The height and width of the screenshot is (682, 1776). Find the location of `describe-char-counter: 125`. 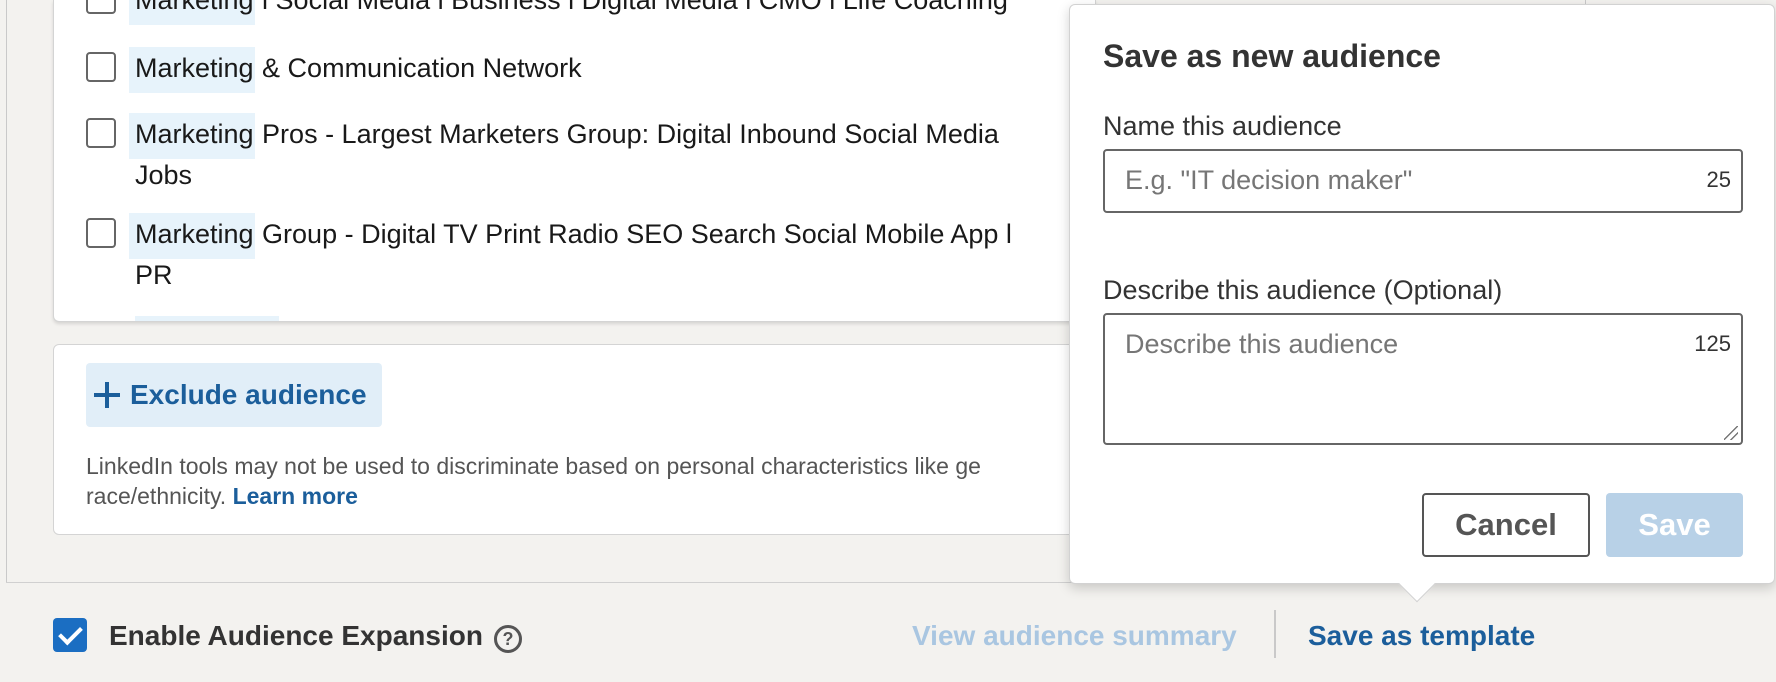

describe-char-counter: 125 is located at coordinates (1712, 343).